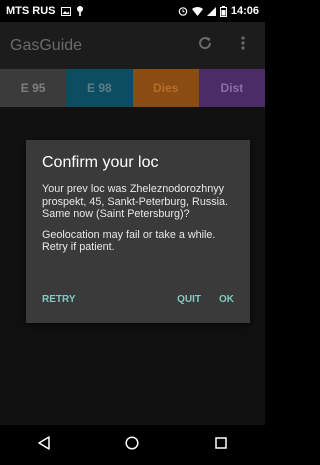 The height and width of the screenshot is (465, 320). What do you see at coordinates (197, 11) in the screenshot?
I see `wifi-icon` at bounding box center [197, 11].